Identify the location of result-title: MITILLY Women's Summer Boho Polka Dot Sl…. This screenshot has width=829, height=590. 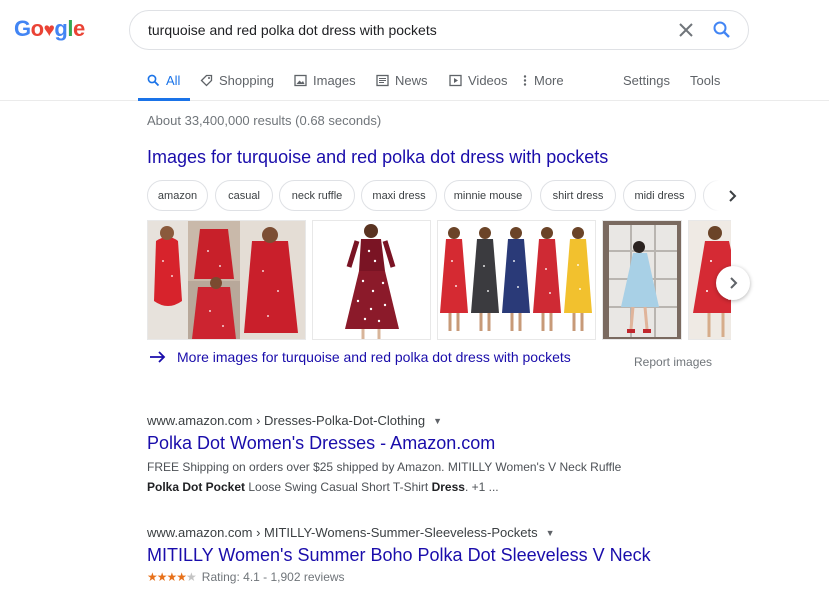
(399, 555).